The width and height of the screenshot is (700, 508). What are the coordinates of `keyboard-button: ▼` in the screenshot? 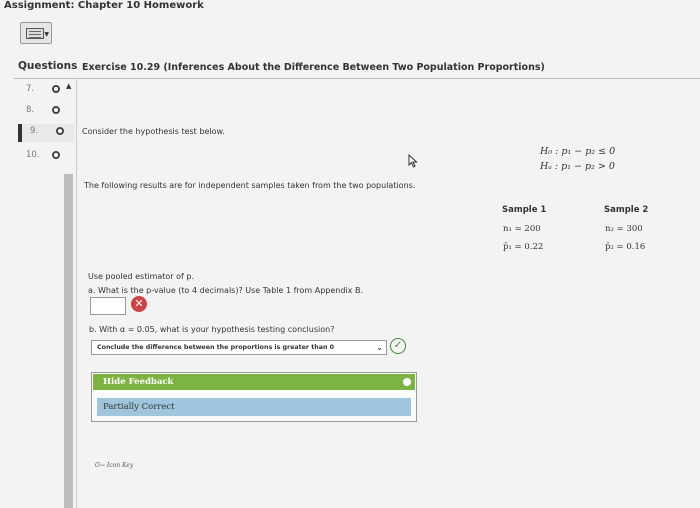 It's located at (36, 33).